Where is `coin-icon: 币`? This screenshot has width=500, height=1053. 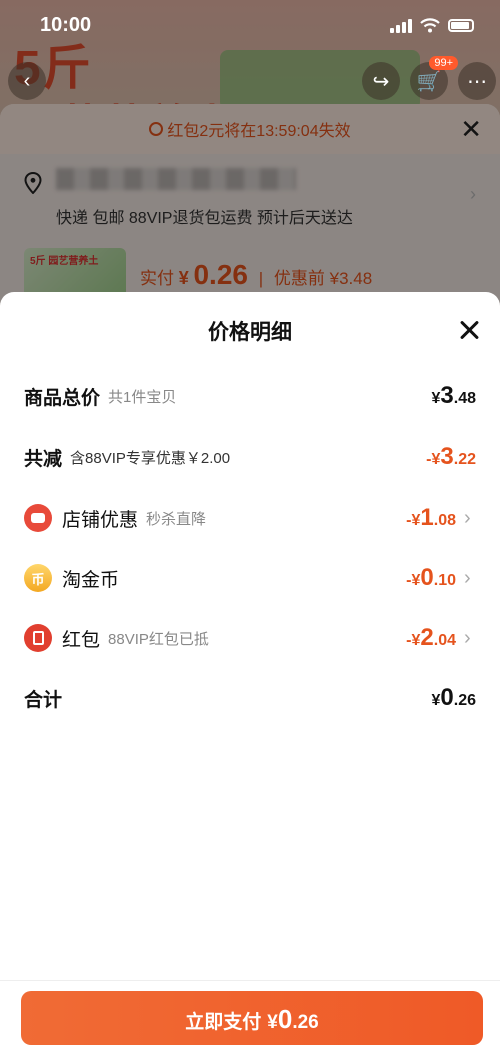
coin-icon: 币 is located at coordinates (38, 578).